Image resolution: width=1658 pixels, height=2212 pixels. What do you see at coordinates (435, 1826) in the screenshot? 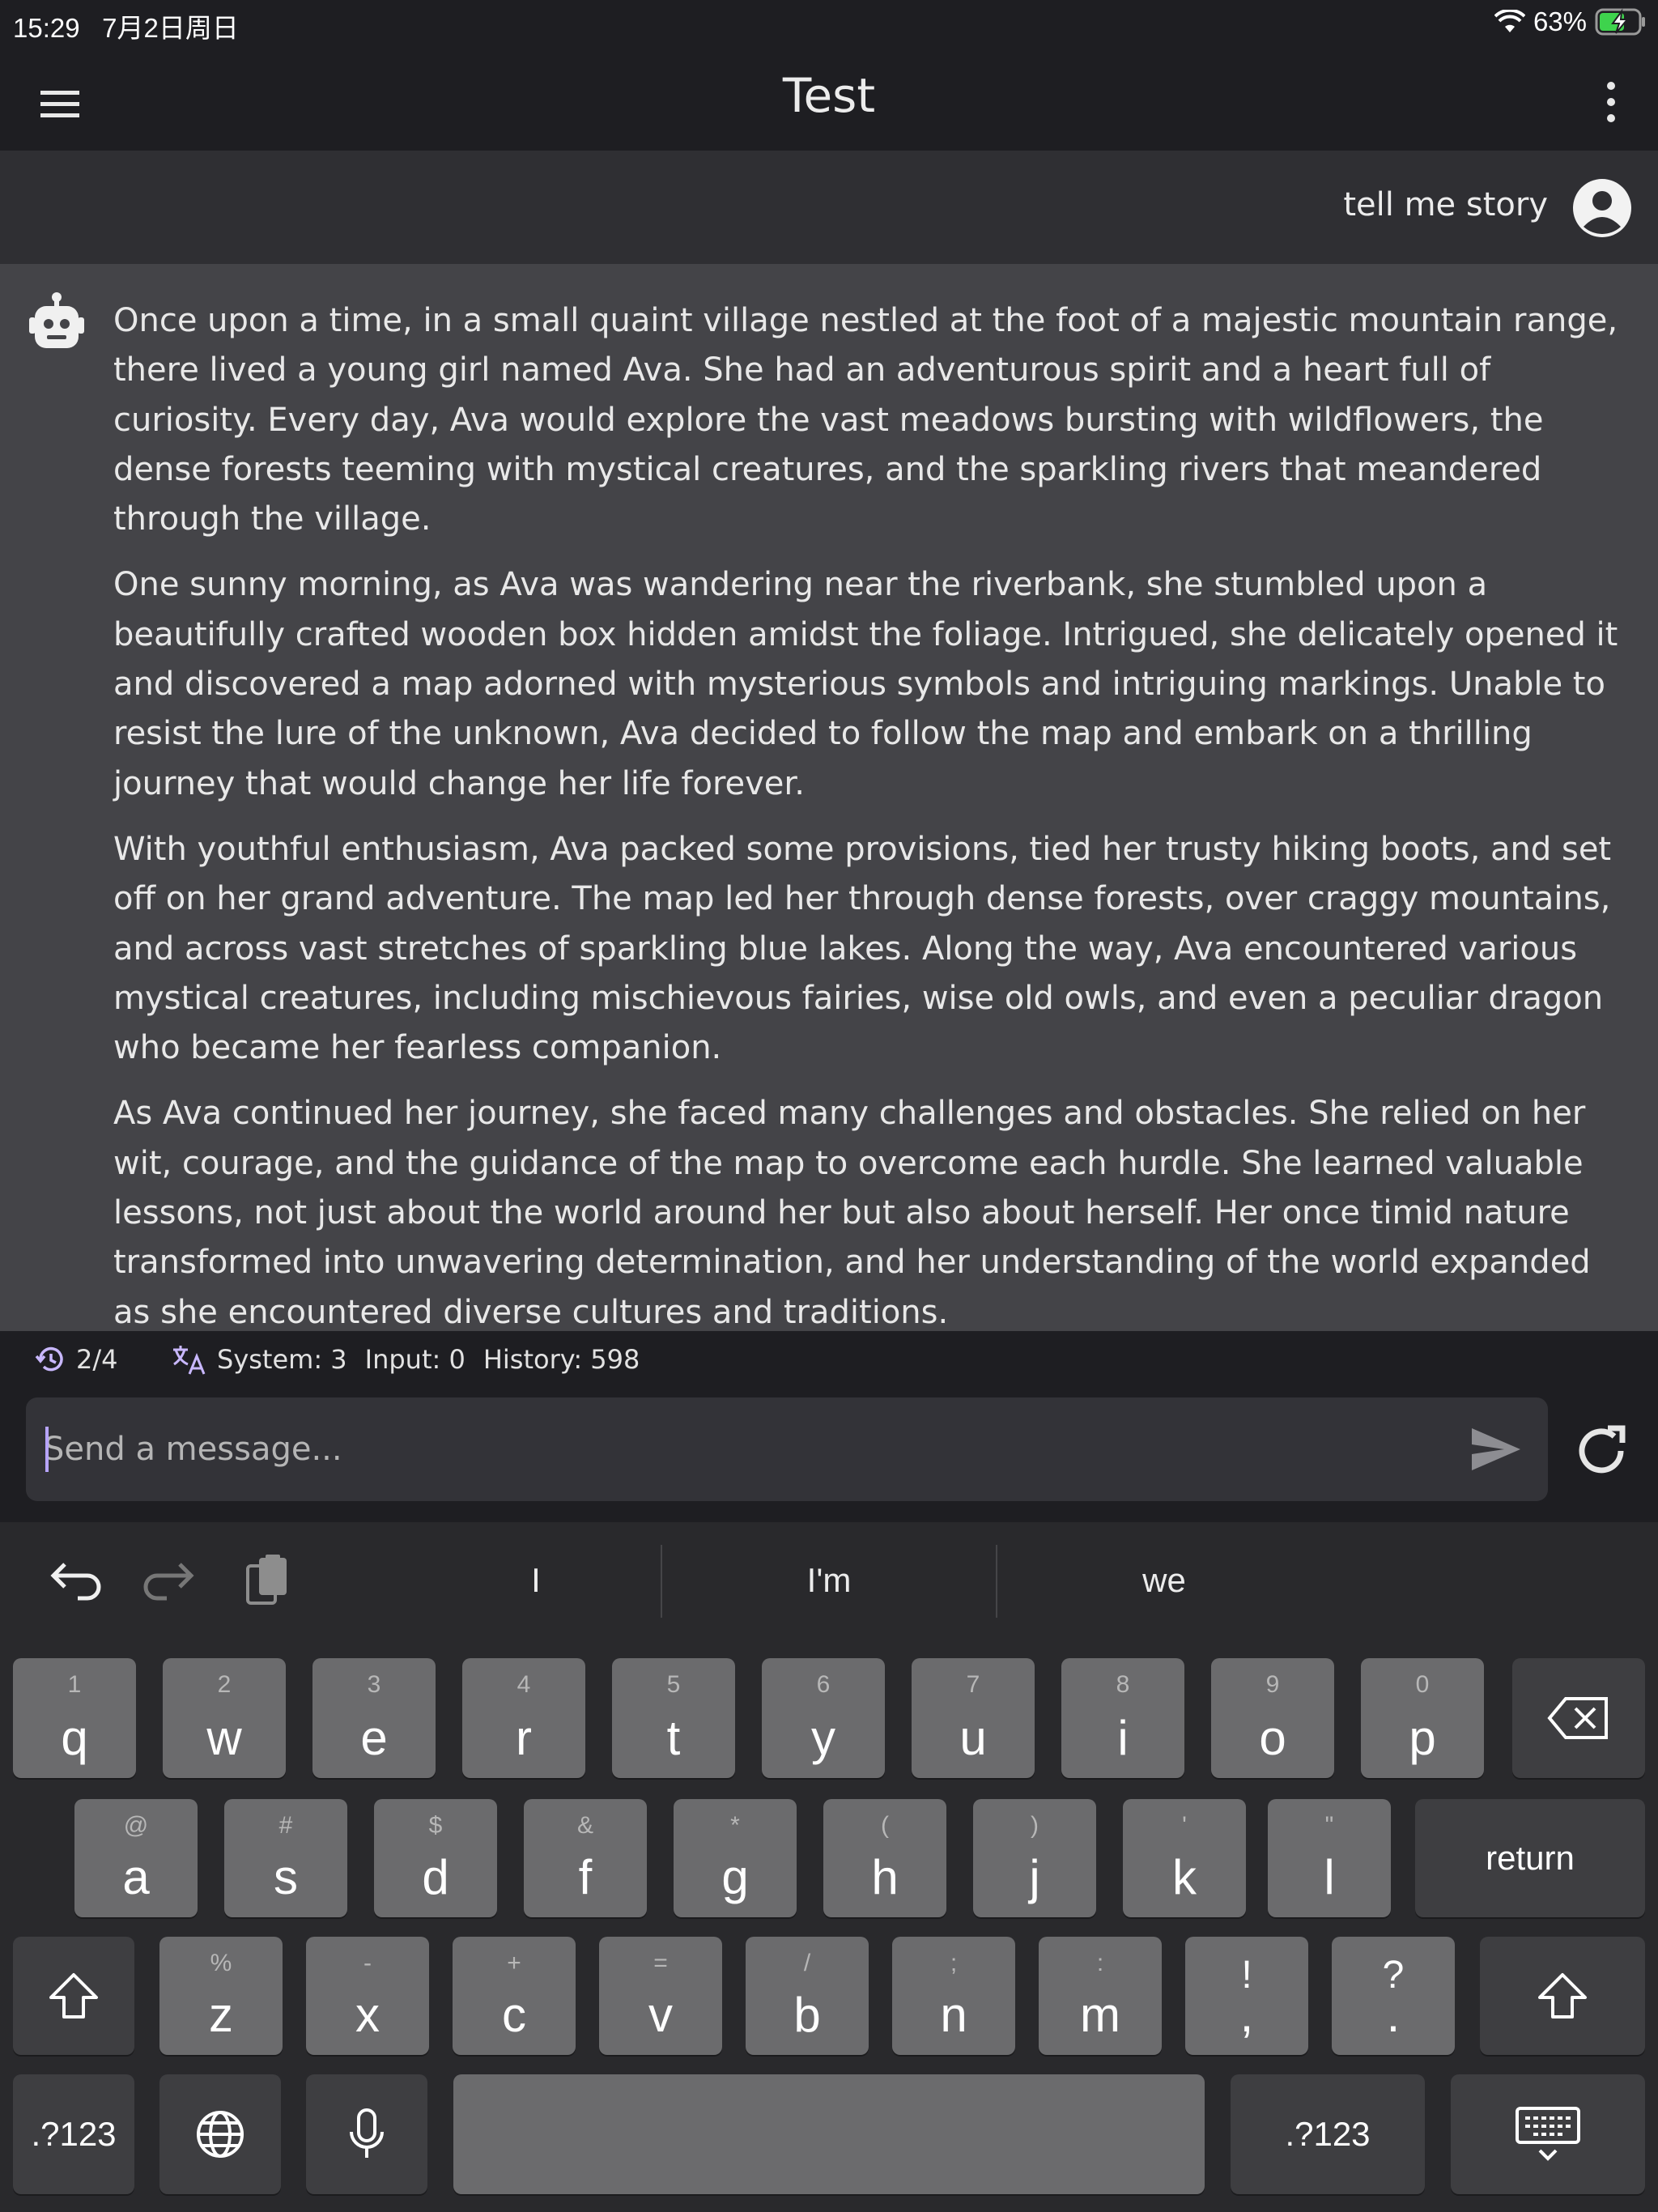
I see `key-hint: $` at bounding box center [435, 1826].